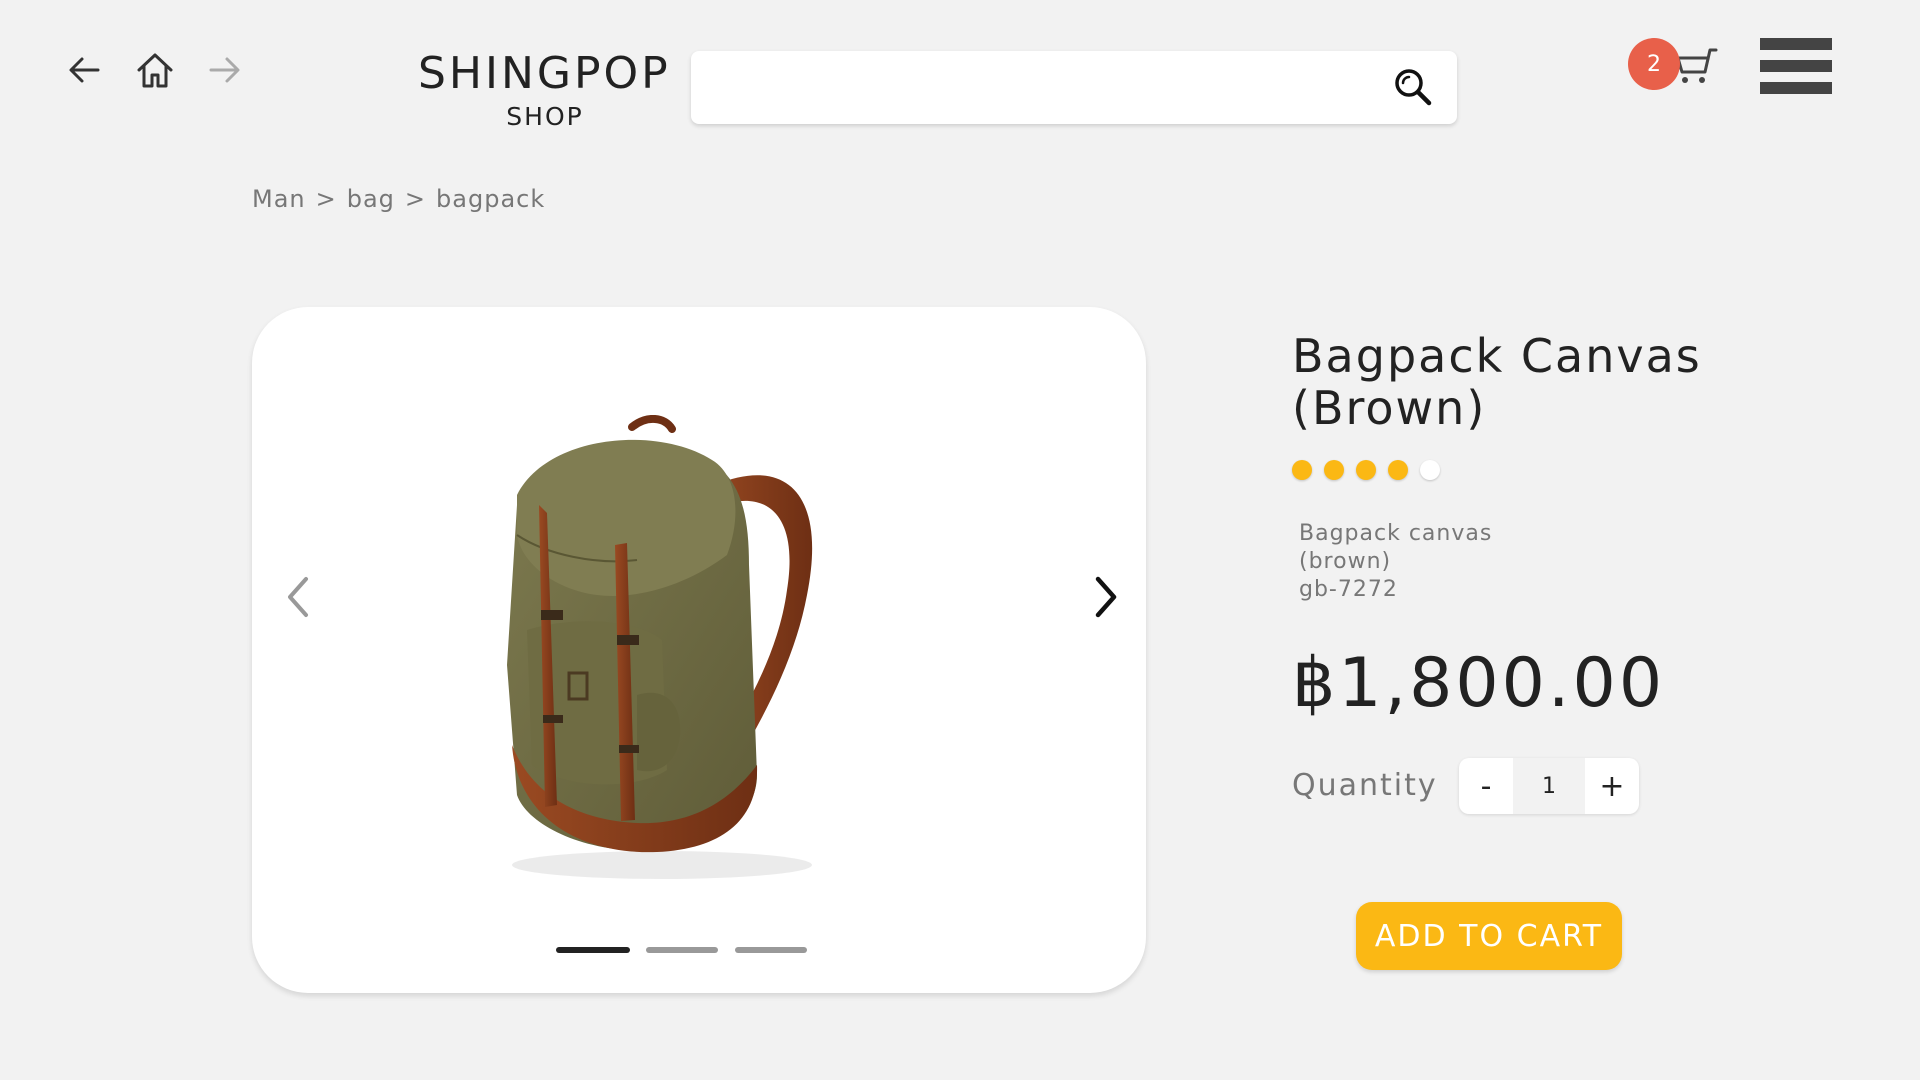 The image size is (1920, 1080). I want to click on arrow-left-icon, so click(84, 70).